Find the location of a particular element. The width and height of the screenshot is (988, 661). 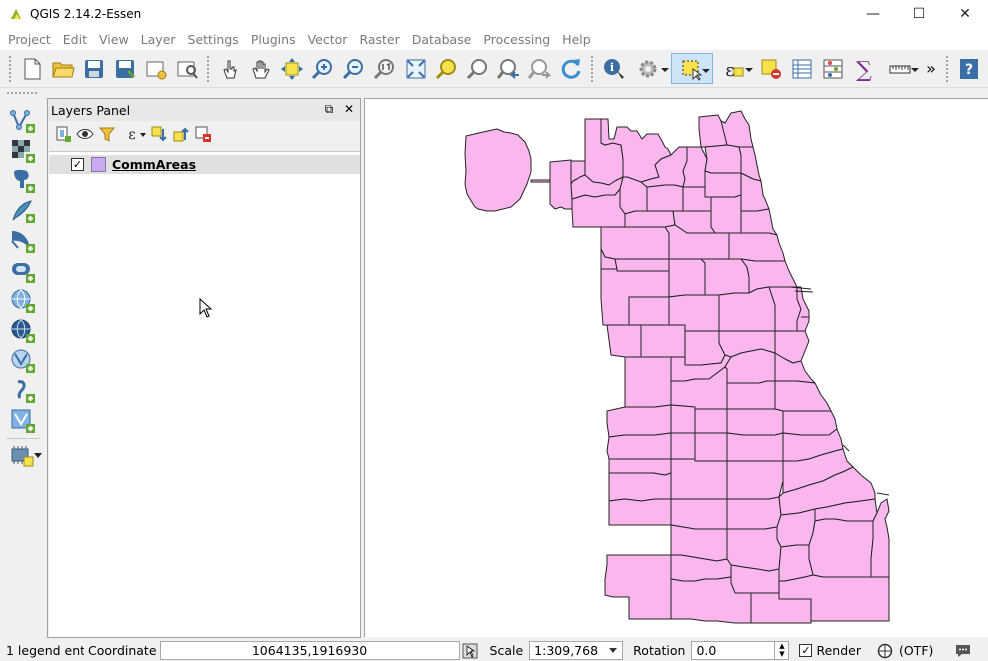

save-as-button is located at coordinates (124, 68).